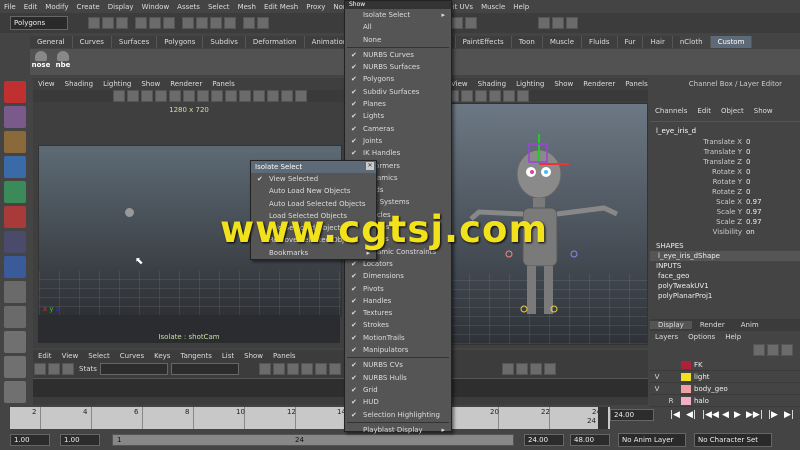  I want to click on lights-icon, so click(495, 96).